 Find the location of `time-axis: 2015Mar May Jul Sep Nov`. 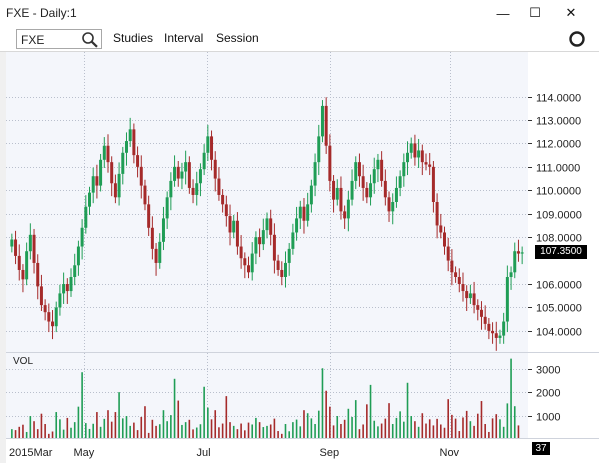

time-axis: 2015Mar May Jul Sep Nov is located at coordinates (267, 450).